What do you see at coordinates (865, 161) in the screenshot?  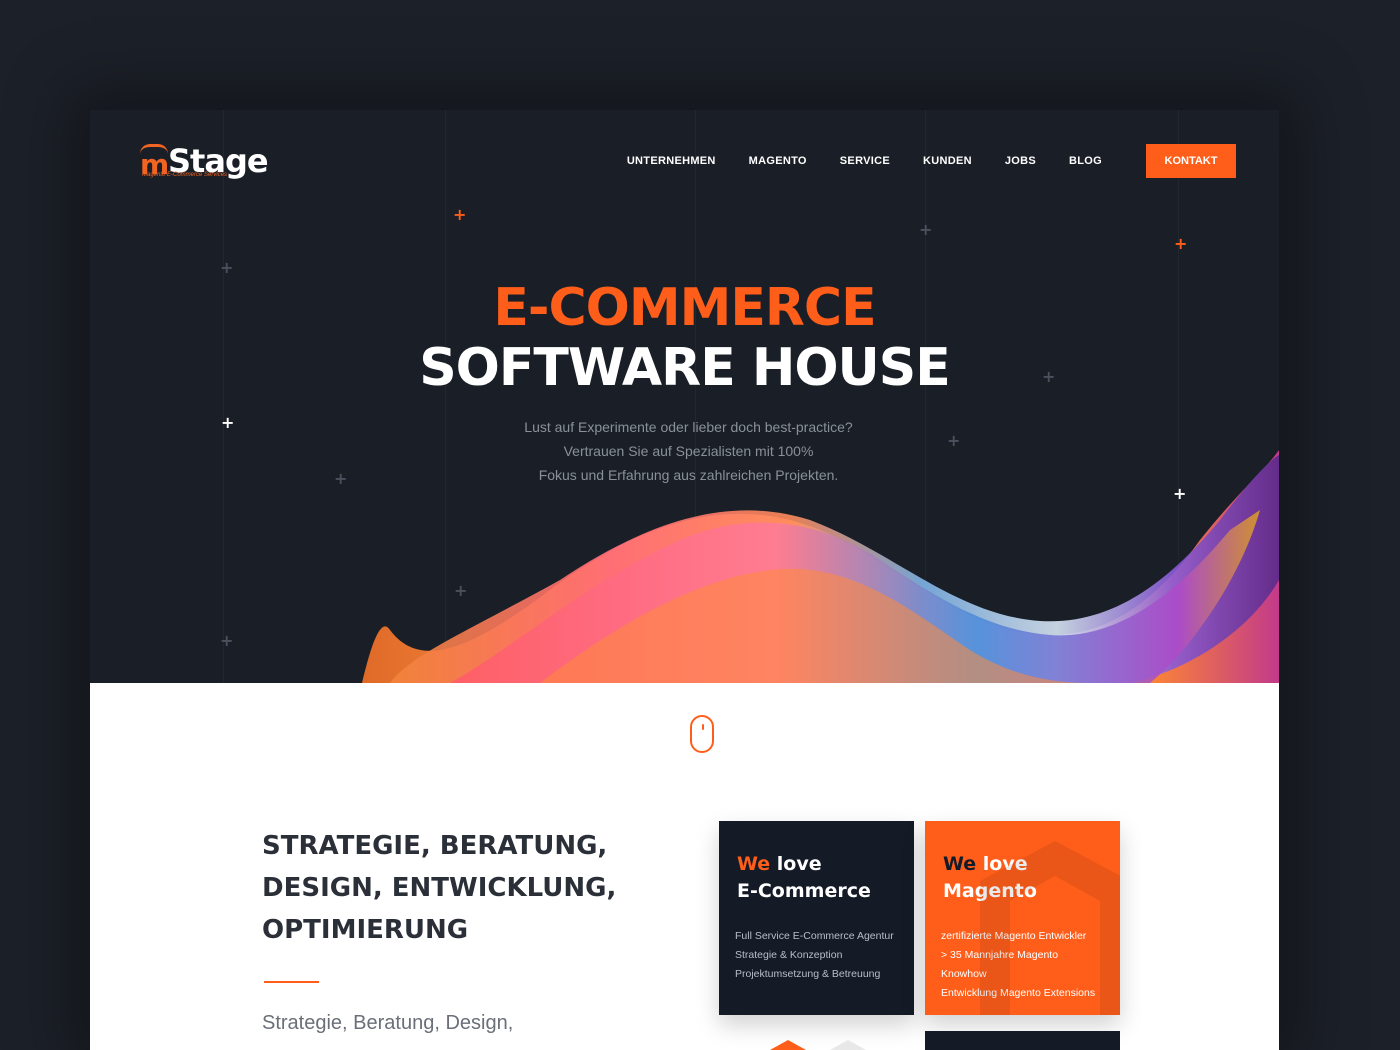 I see `nav-item-service: SERVICE` at bounding box center [865, 161].